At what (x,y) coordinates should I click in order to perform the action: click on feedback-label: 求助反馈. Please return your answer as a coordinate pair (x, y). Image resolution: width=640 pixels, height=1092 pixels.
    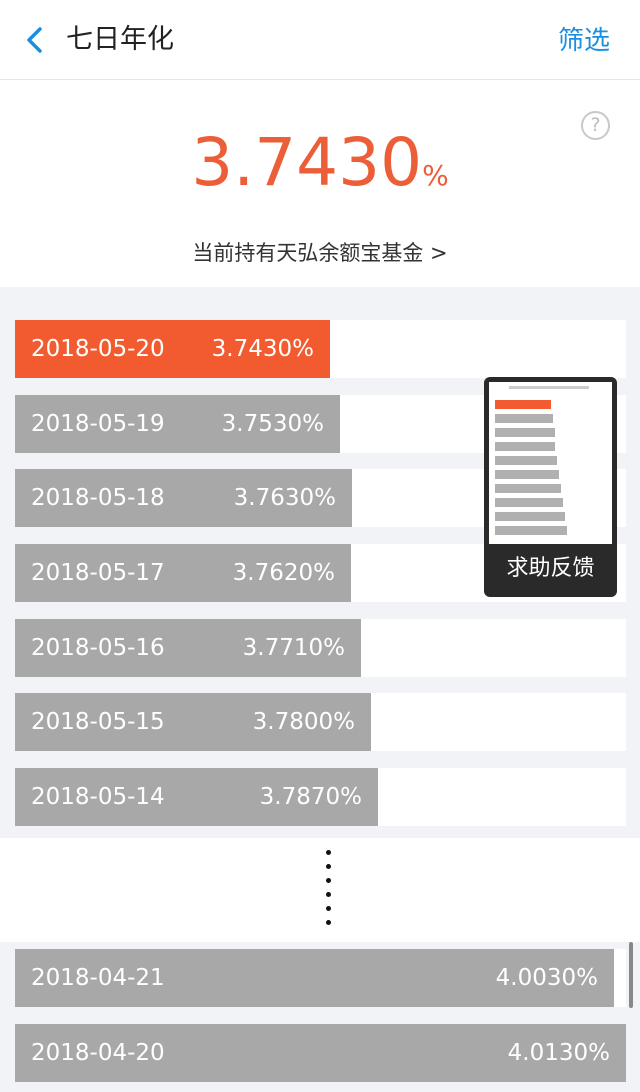
    Looking at the image, I should click on (550, 568).